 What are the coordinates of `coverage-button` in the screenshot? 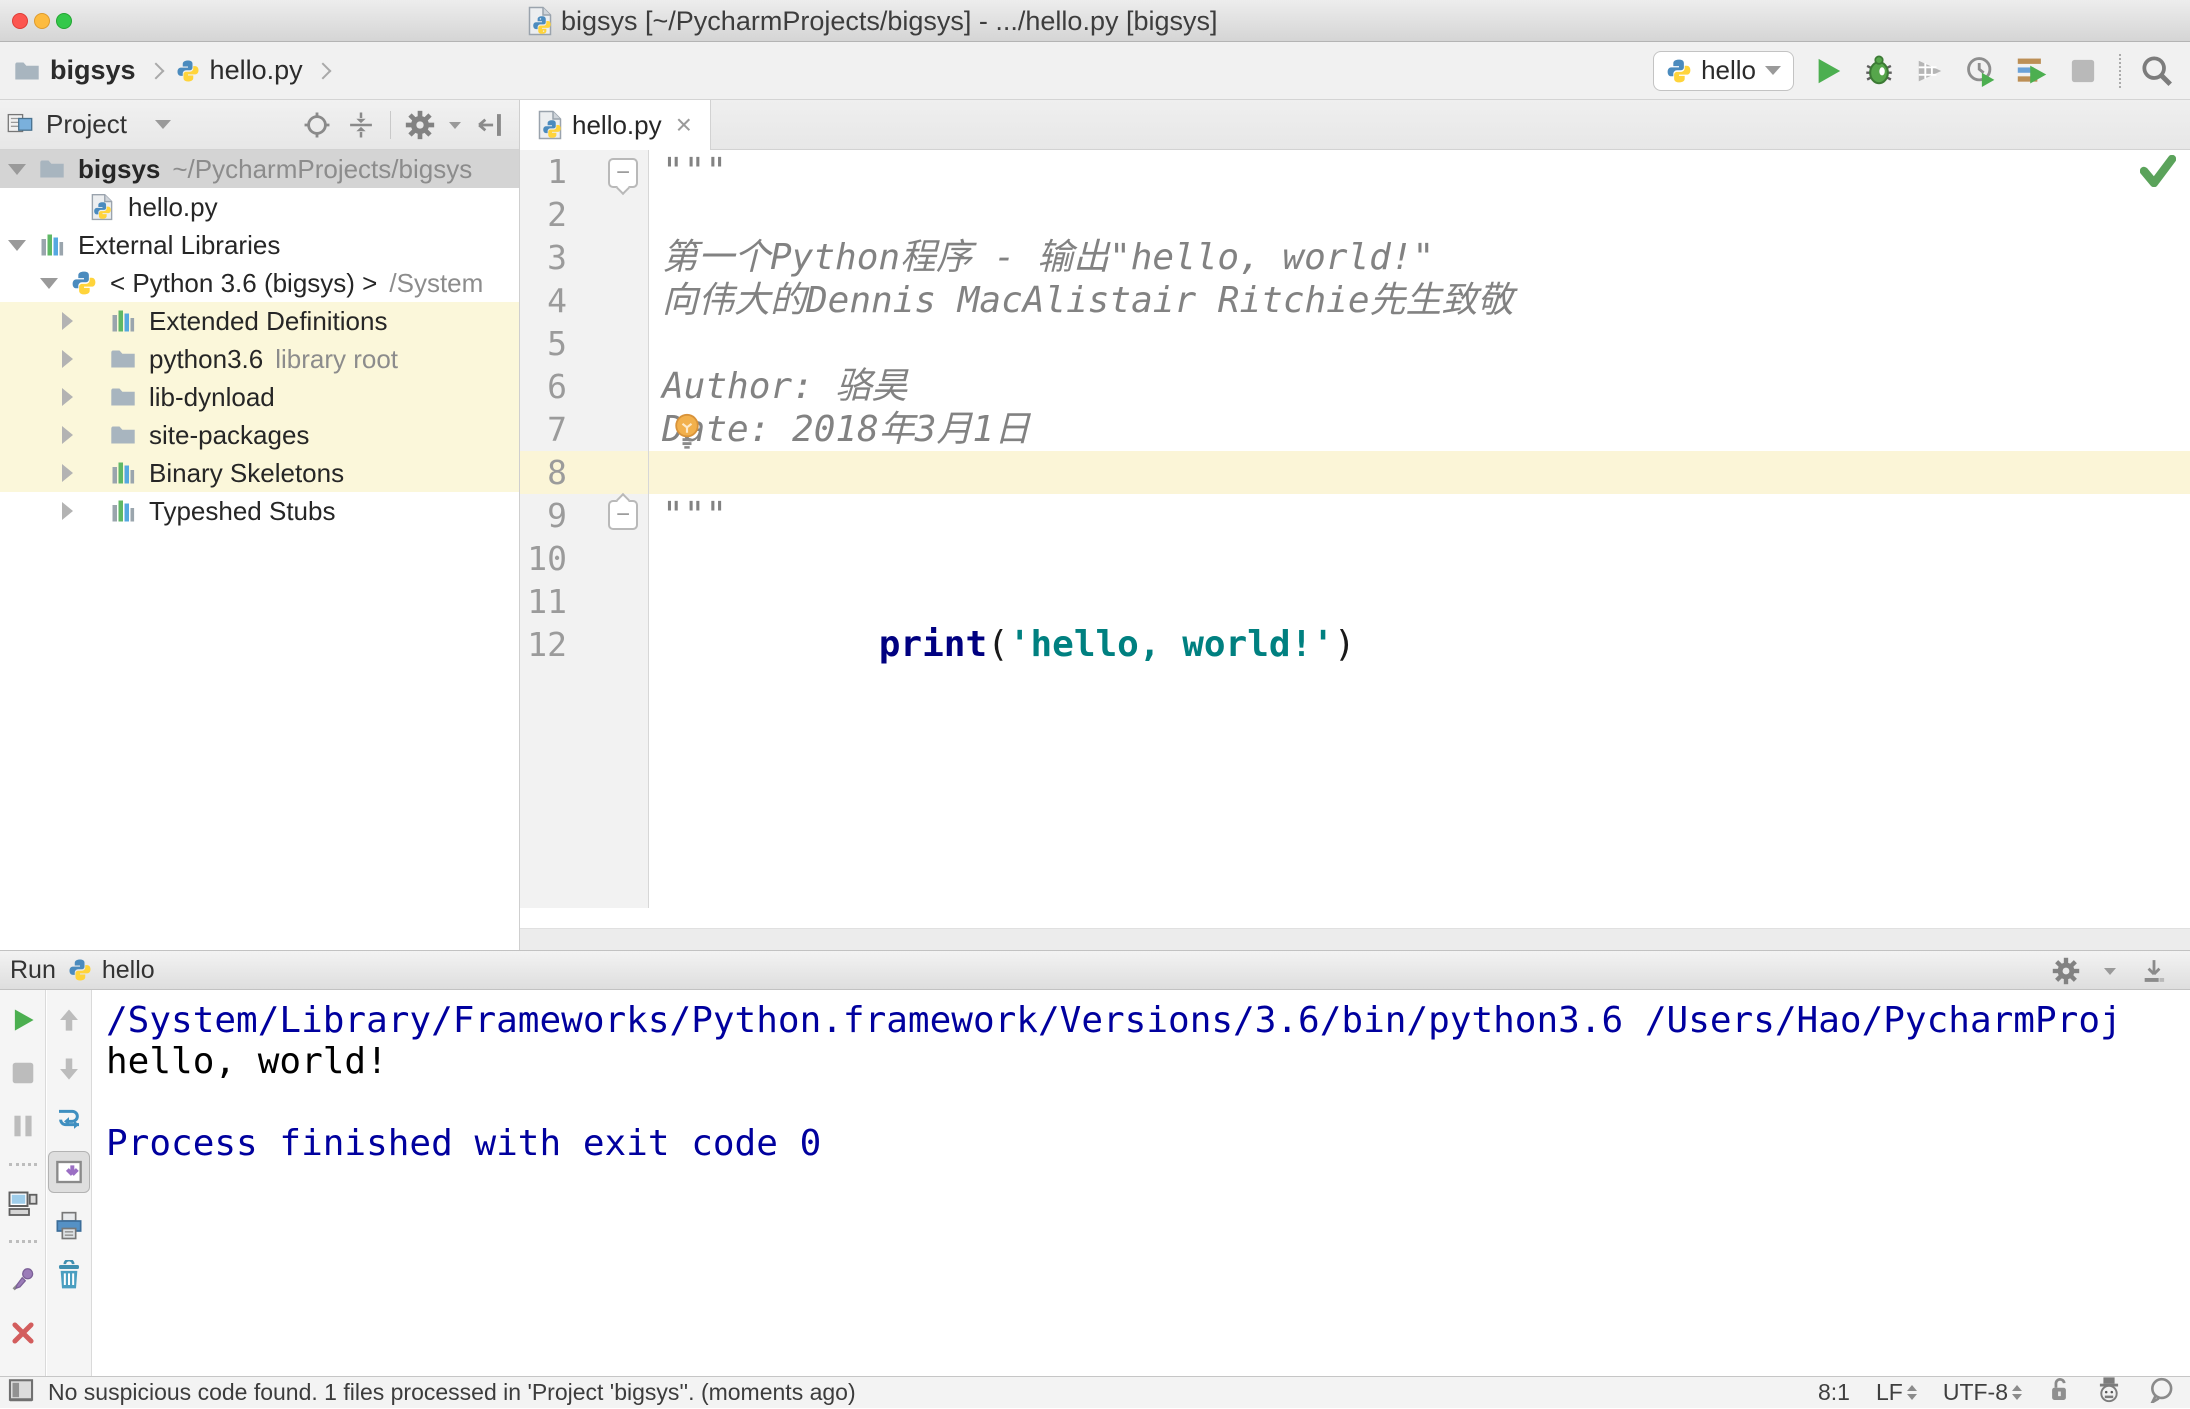 It's located at (1930, 71).